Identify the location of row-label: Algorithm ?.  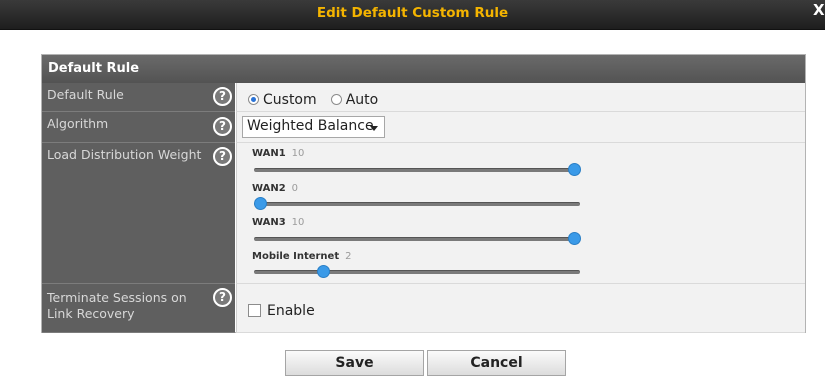
(138, 127).